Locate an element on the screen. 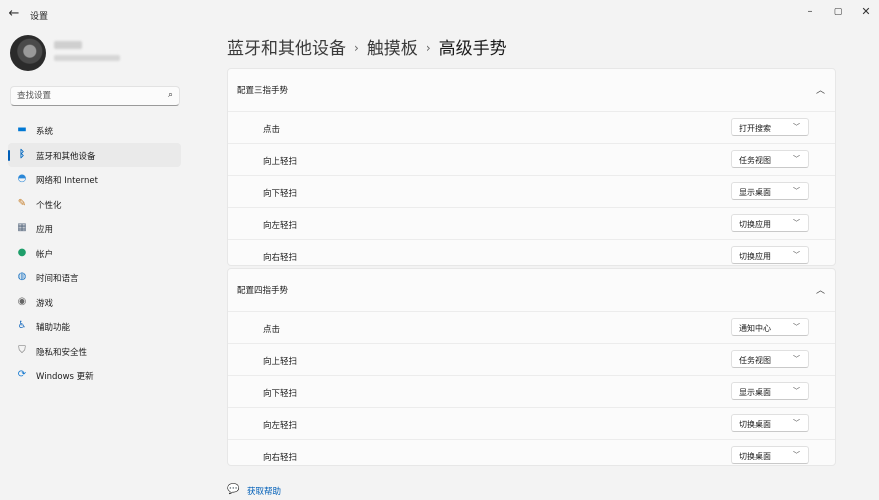 This screenshot has height=500, width=879. four-finger-tap-dropdown: 通知中心 ﹀ is located at coordinates (770, 327).